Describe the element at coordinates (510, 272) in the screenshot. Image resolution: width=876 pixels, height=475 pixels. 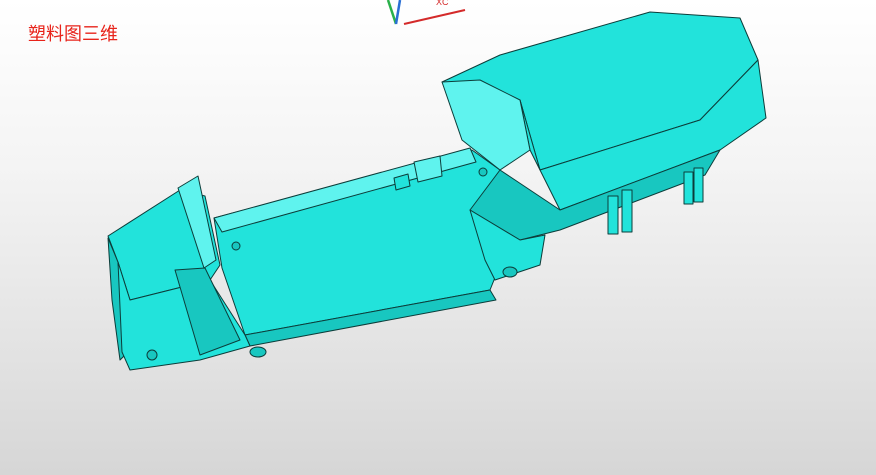
I see `foot-right` at that location.